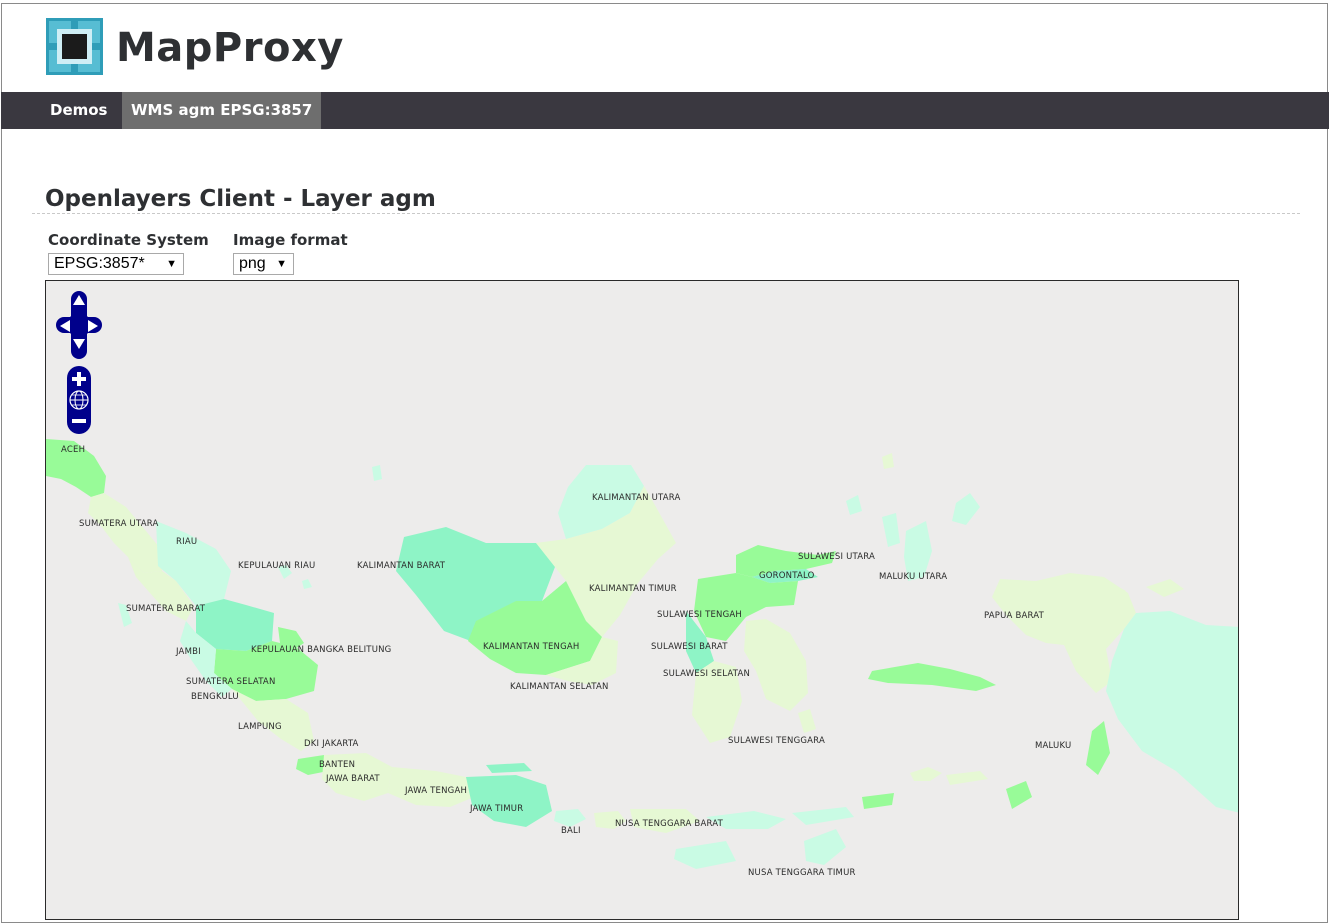 Image resolution: width=1330 pixels, height=923 pixels. Describe the element at coordinates (764, 838) in the screenshot. I see `region-ntt` at that location.